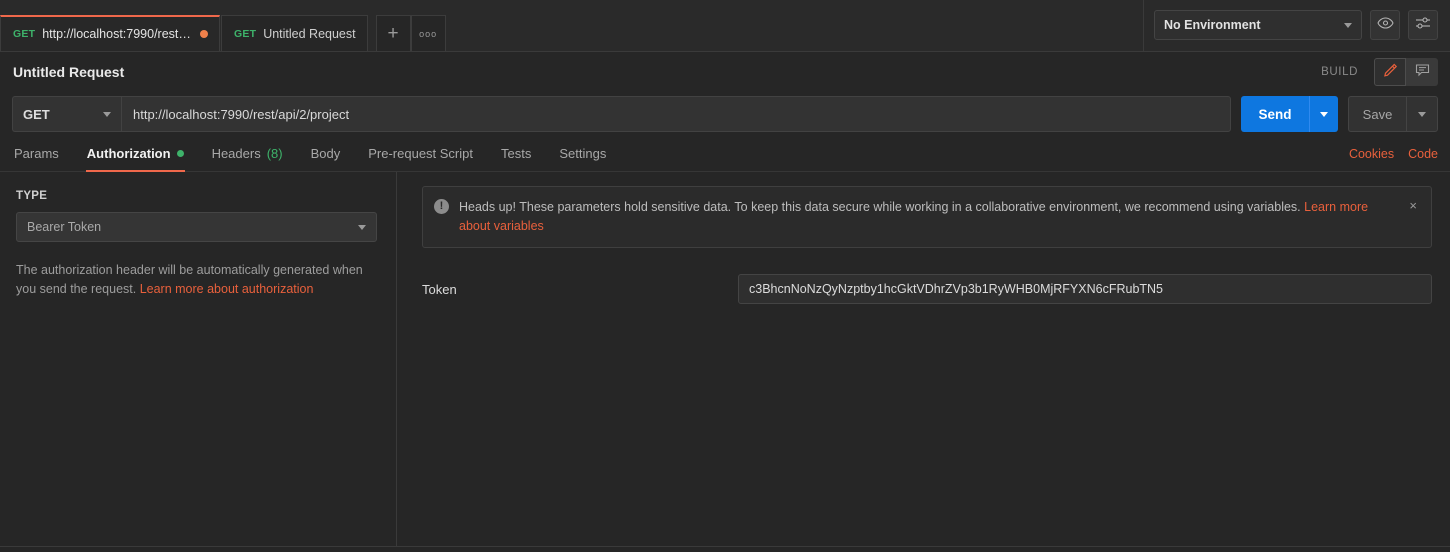 This screenshot has width=1450, height=552. I want to click on save-button-group: Save, so click(1393, 114).